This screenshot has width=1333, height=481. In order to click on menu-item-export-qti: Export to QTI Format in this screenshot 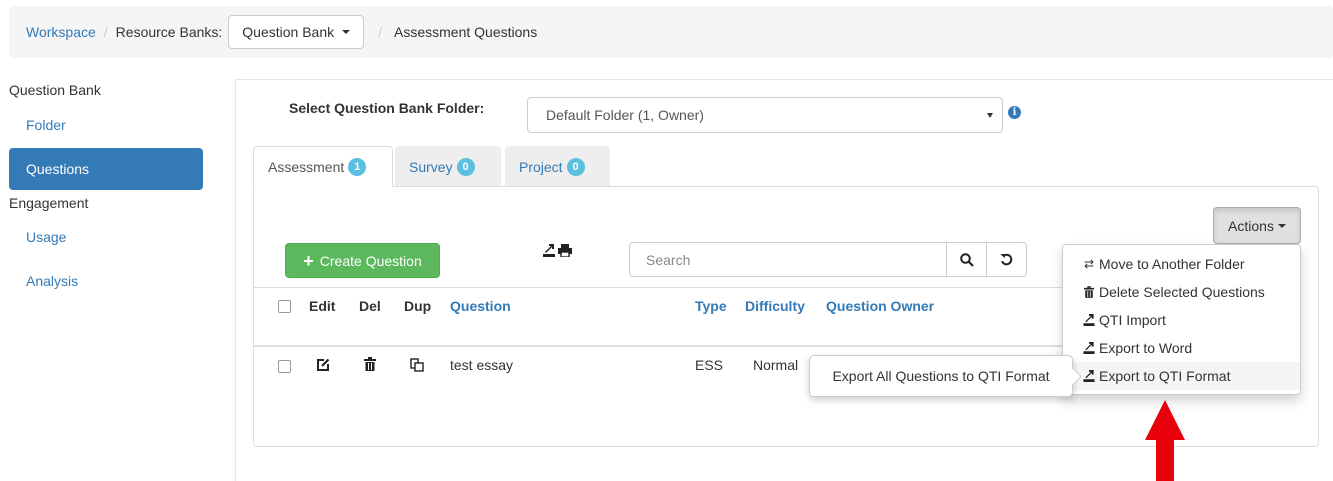, I will do `click(1181, 376)`.